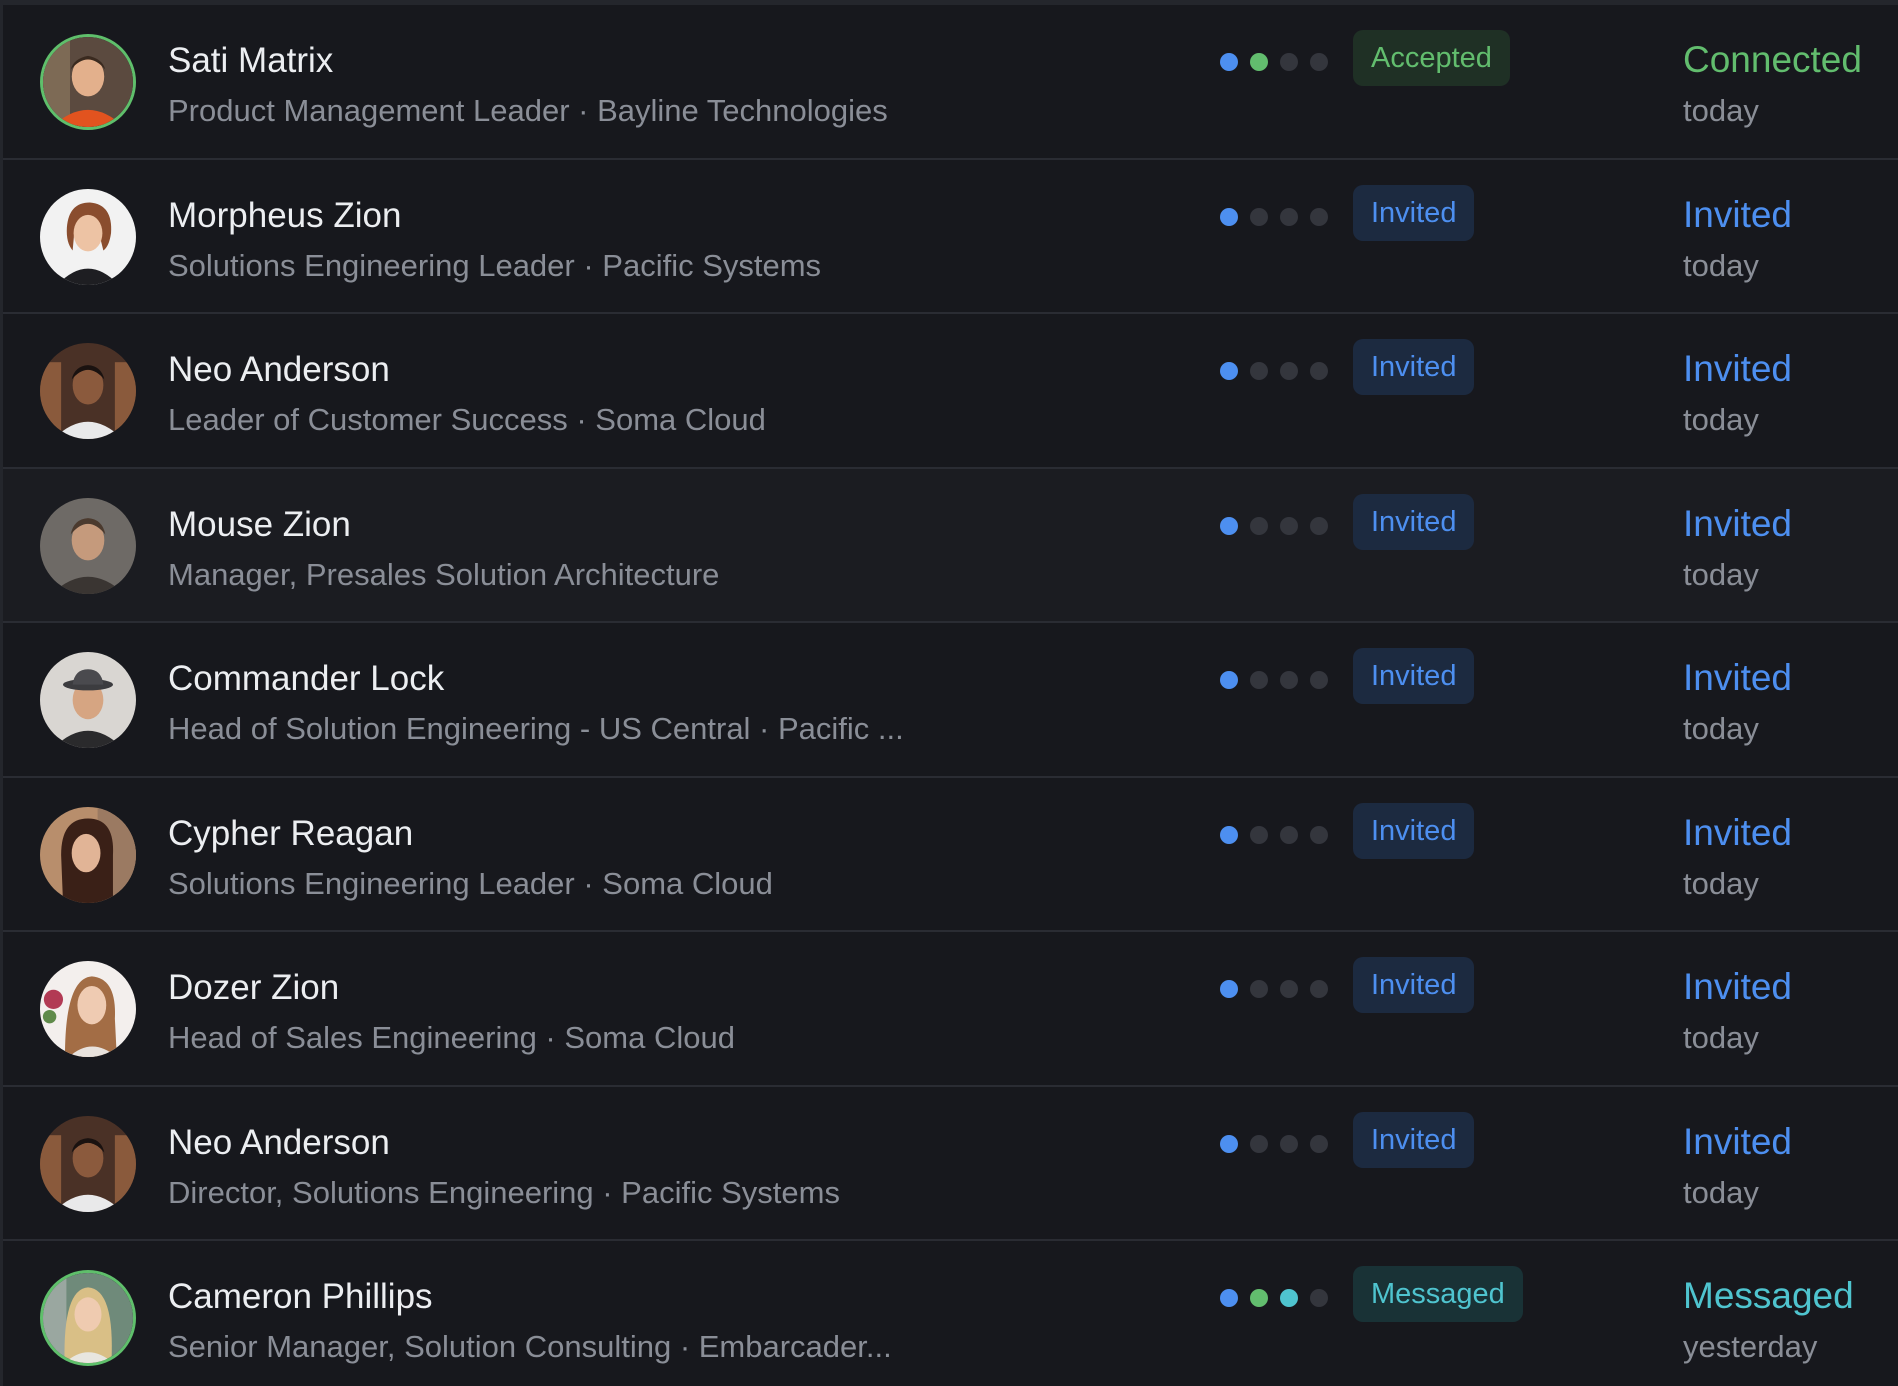 The image size is (1898, 1386). I want to click on avatar-photo-man-grey, so click(88, 545).